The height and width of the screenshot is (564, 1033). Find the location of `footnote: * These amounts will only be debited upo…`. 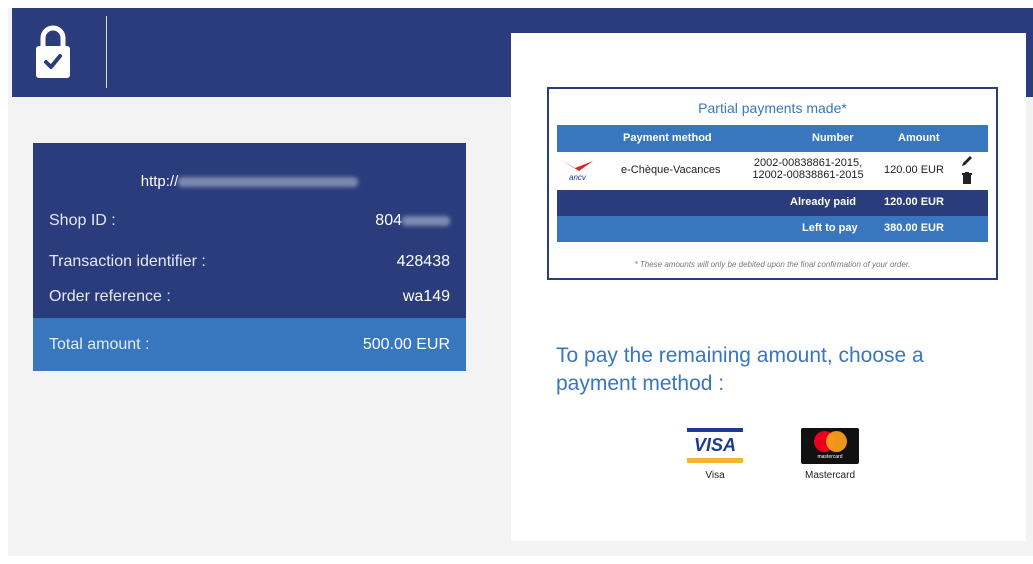

footnote: * These amounts will only be debited upo… is located at coordinates (772, 264).